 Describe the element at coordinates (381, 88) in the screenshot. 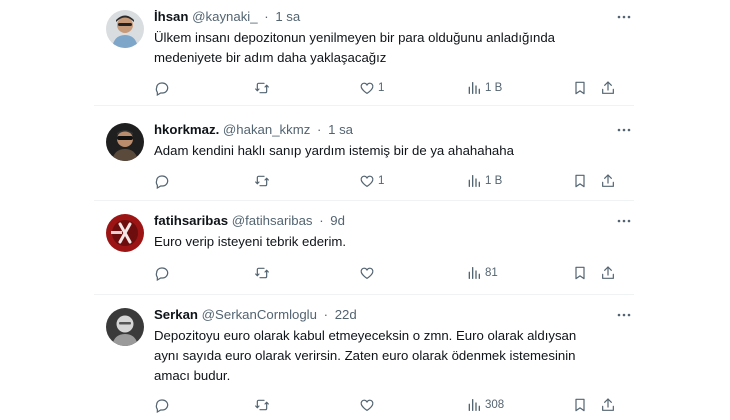

I see `like-count: 1` at that location.